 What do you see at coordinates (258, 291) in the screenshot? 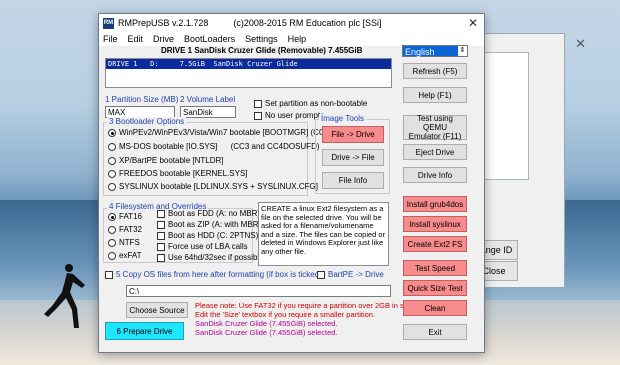
I see `source-path-input: C:\` at bounding box center [258, 291].